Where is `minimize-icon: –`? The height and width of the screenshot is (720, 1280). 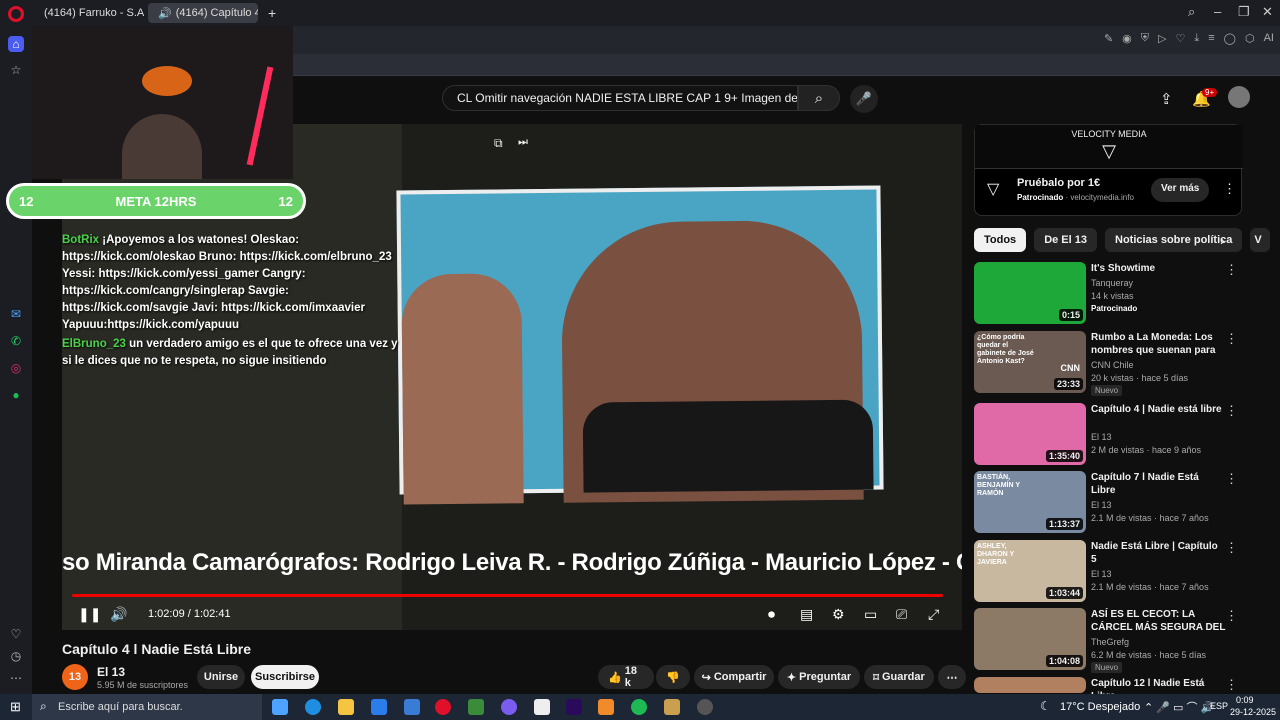
minimize-icon: – is located at coordinates (1217, 11).